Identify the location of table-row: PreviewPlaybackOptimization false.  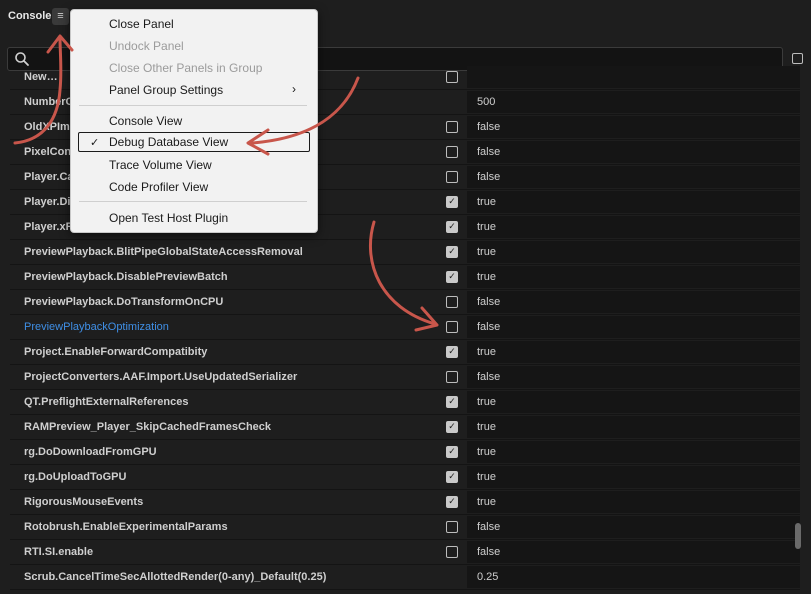
(405, 327).